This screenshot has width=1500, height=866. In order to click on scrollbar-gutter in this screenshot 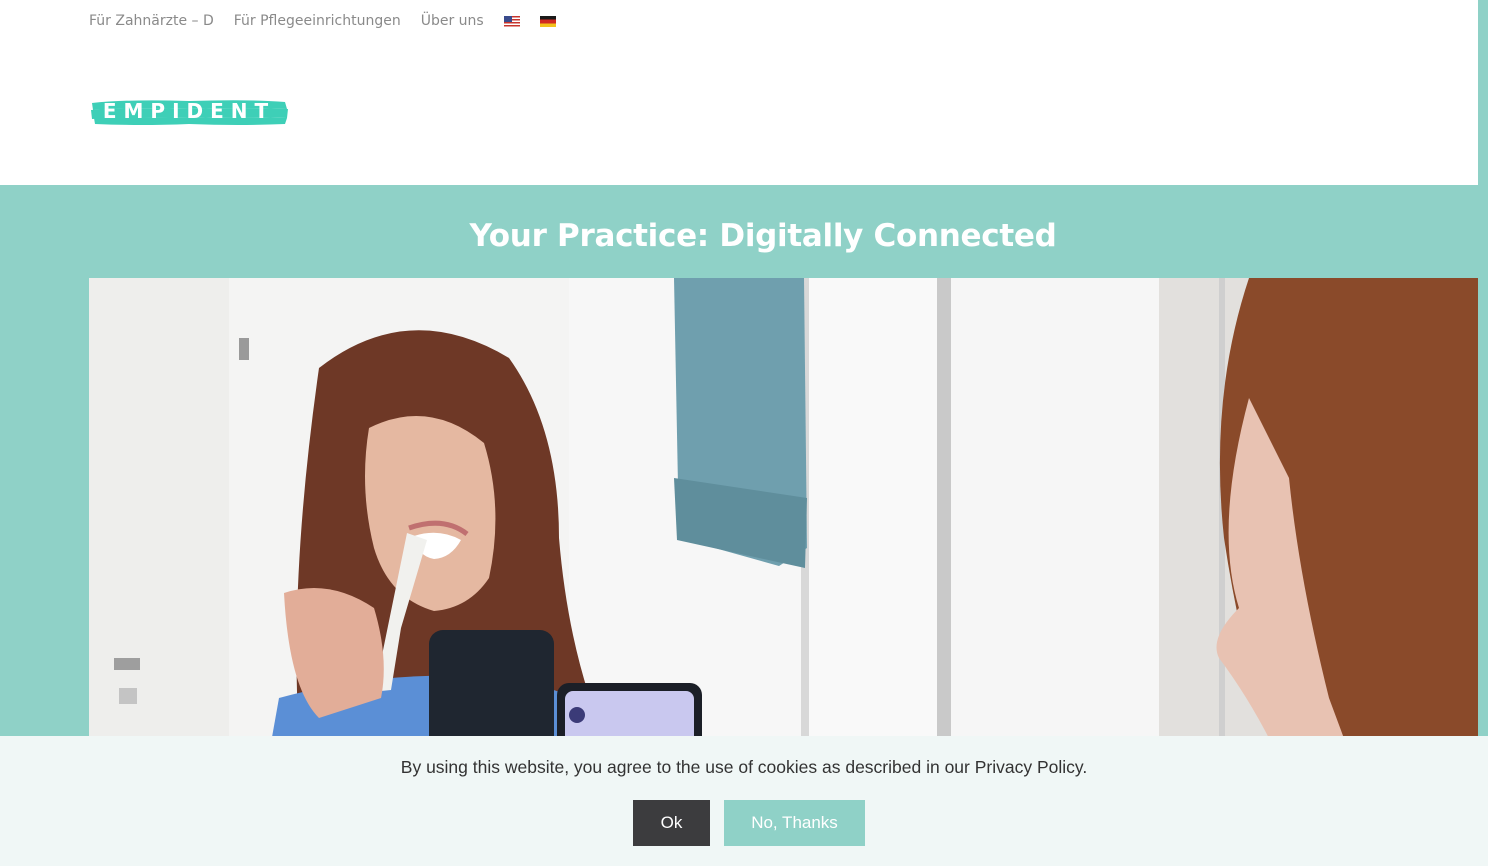, I will do `click(1494, 433)`.